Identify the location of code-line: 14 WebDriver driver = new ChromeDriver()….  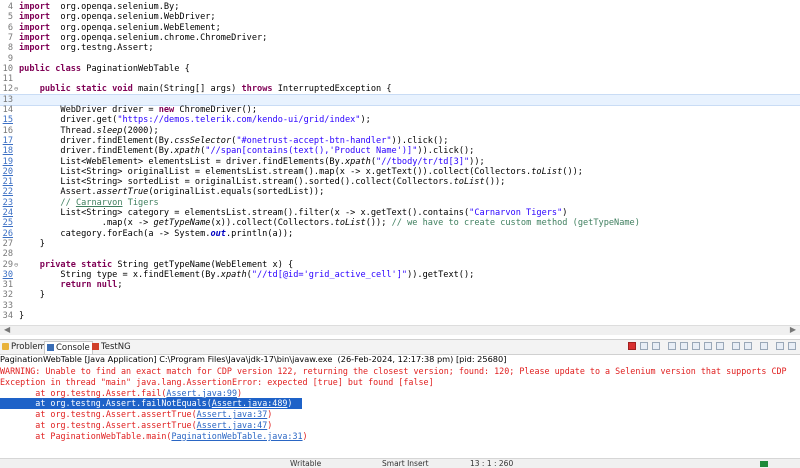
(400, 110).